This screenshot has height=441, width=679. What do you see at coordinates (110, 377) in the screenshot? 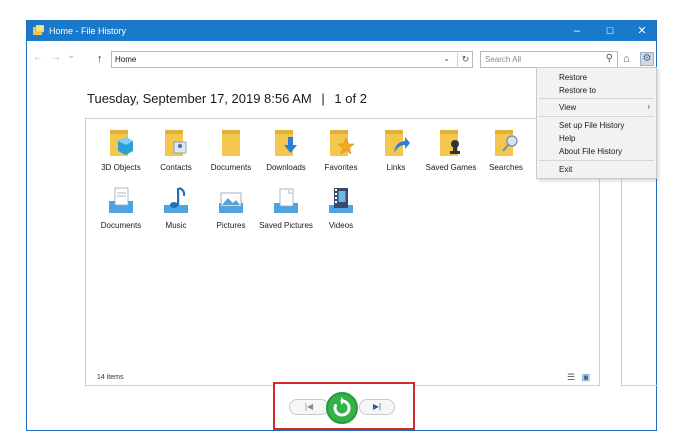
I see `item-count: 14 items` at bounding box center [110, 377].